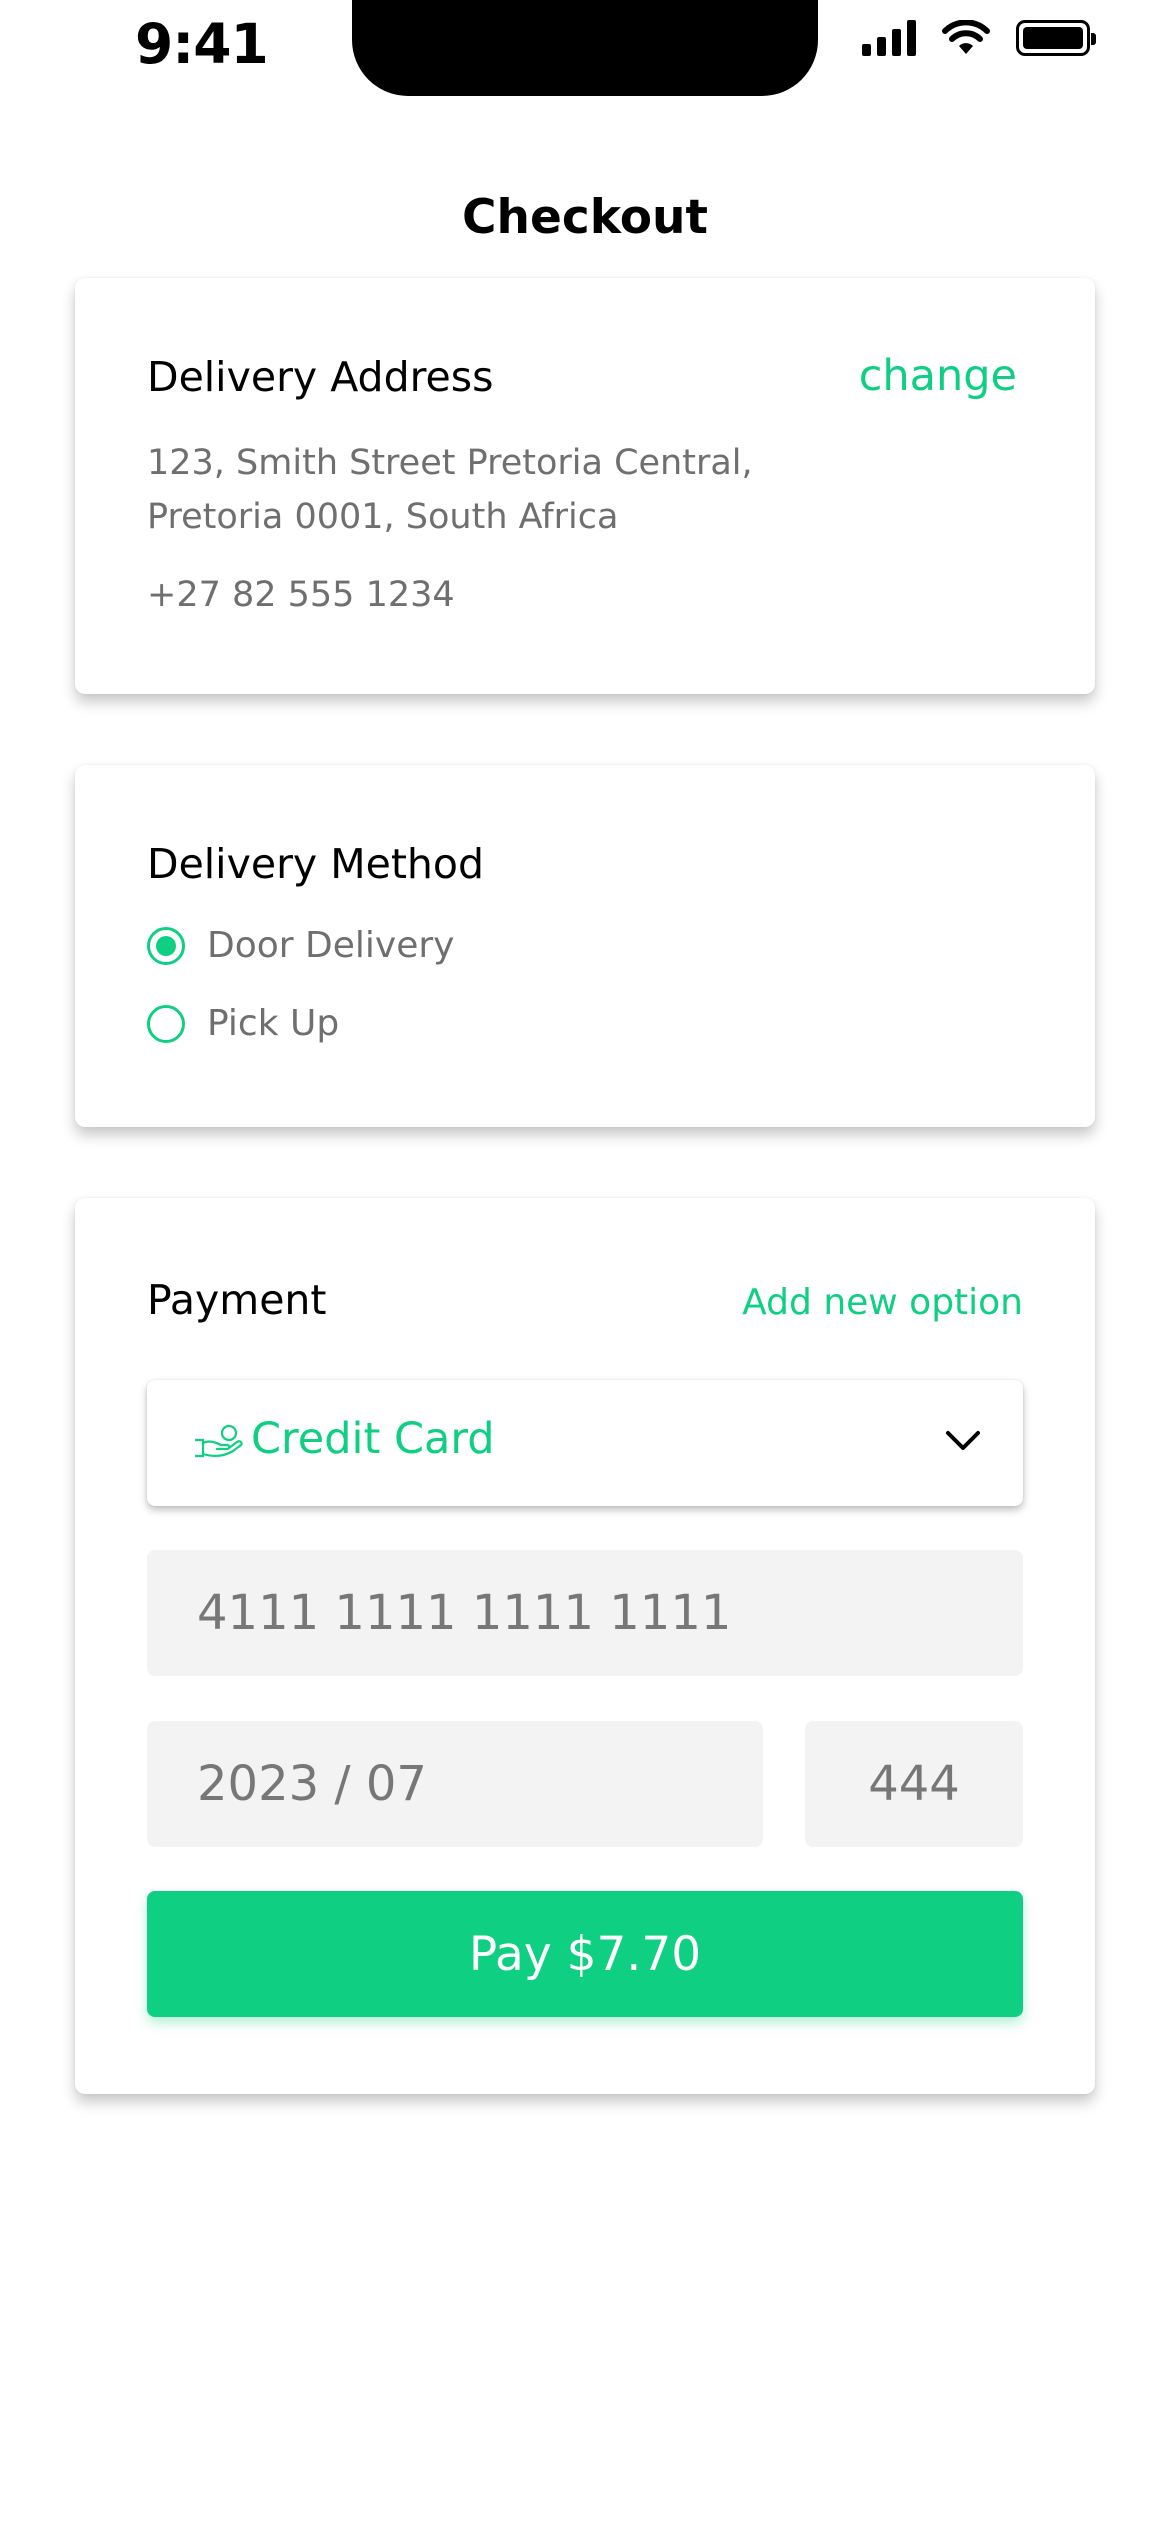 The height and width of the screenshot is (2532, 1170). Describe the element at coordinates (585, 1443) in the screenshot. I see `payment-method-dropdown: Credit Card` at that location.